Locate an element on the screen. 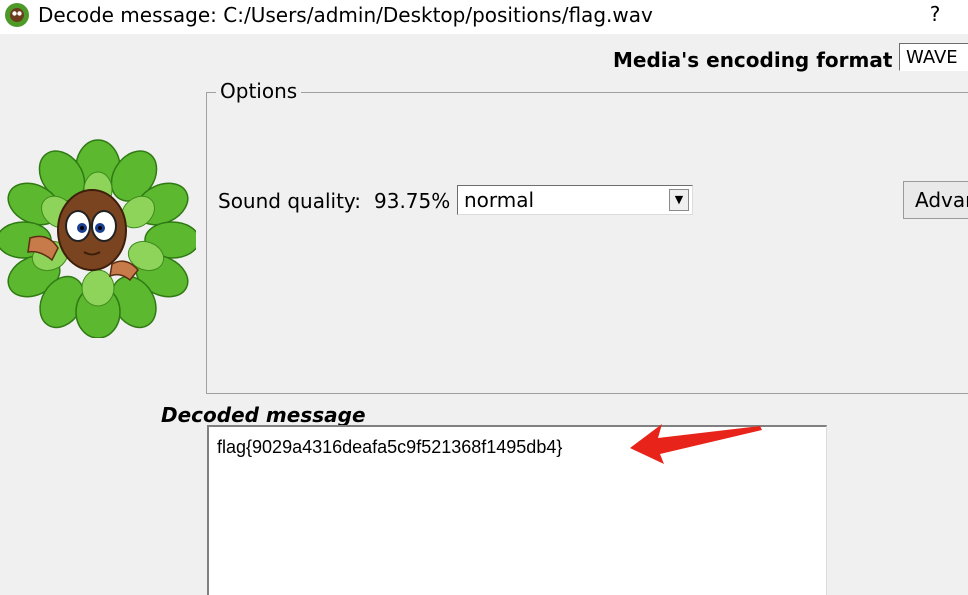 The width and height of the screenshot is (968, 595). sound-quality-select: normal ▼ is located at coordinates (575, 200).